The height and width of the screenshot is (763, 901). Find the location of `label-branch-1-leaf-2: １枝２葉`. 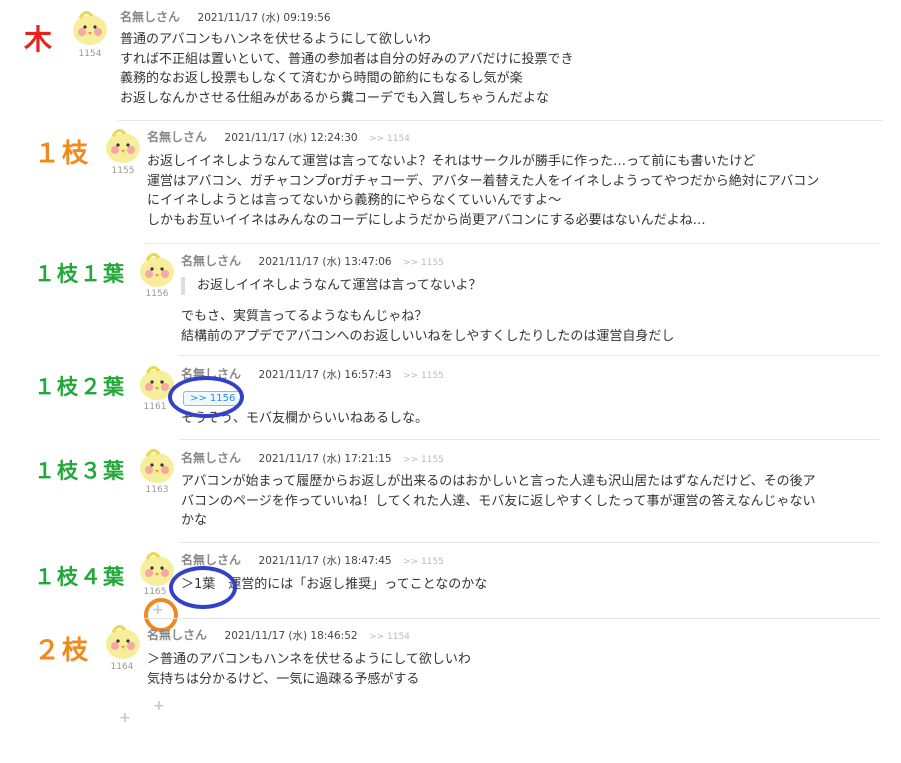

label-branch-1-leaf-2: １枝２葉 is located at coordinates (80, 387).